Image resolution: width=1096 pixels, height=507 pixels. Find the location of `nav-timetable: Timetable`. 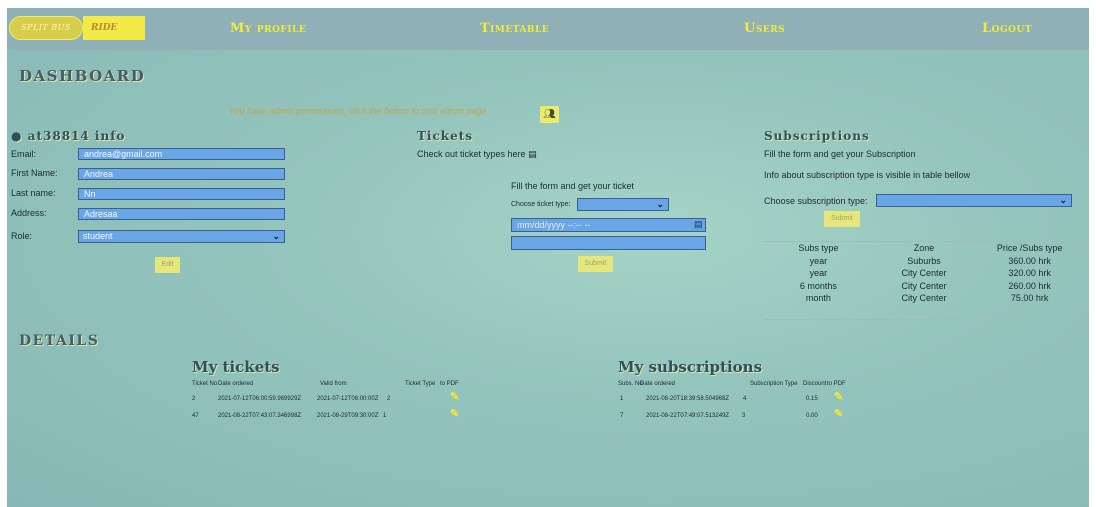

nav-timetable: Timetable is located at coordinates (514, 28).